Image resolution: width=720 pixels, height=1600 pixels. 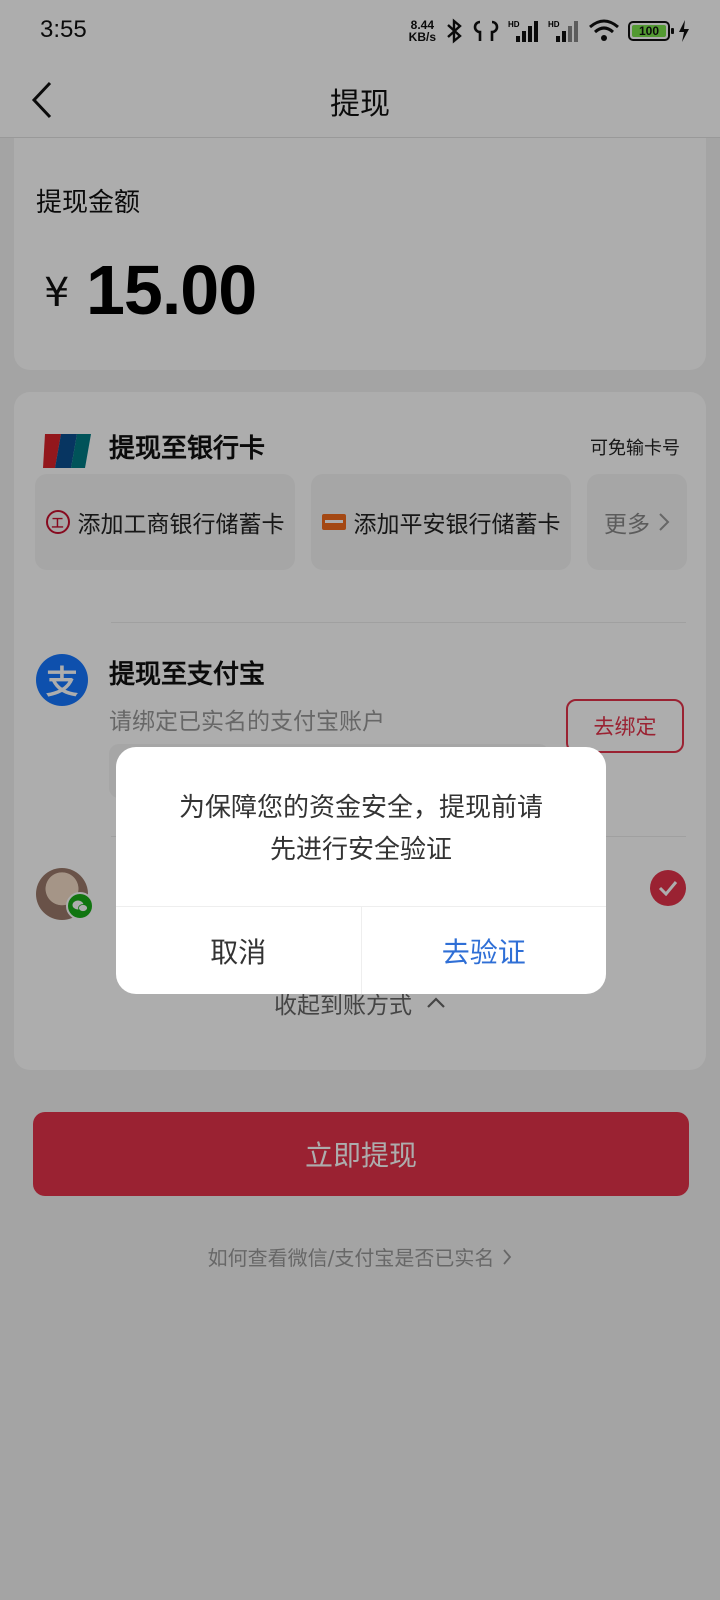 What do you see at coordinates (361, 870) in the screenshot?
I see `security-verify-dialog: 为保障您的资金安全，提现前请 先进行安全验证 取消 去验证` at bounding box center [361, 870].